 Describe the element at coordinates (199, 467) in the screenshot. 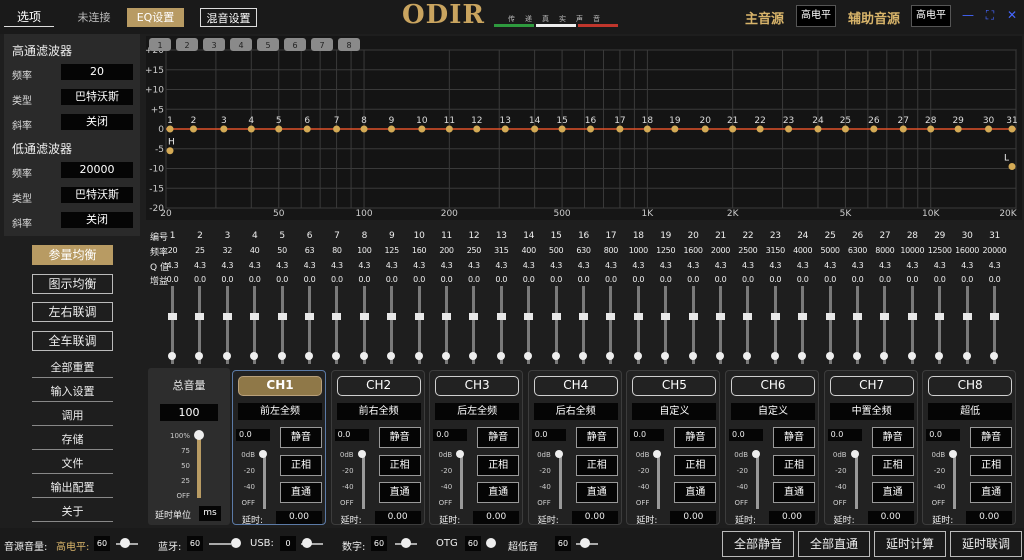

I see `master-volume-slider-track` at that location.